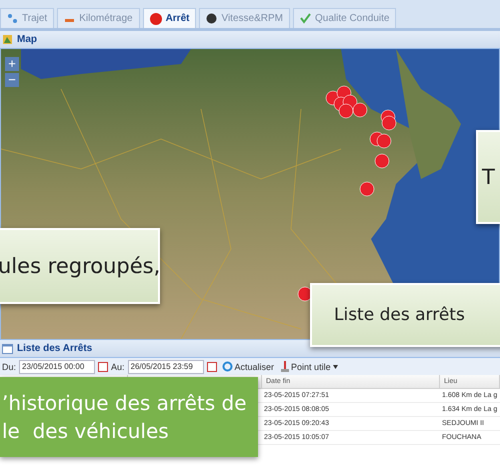 This screenshot has width=500, height=472. Describe the element at coordinates (27, 39) in the screenshot. I see `panel-title: Map` at that location.